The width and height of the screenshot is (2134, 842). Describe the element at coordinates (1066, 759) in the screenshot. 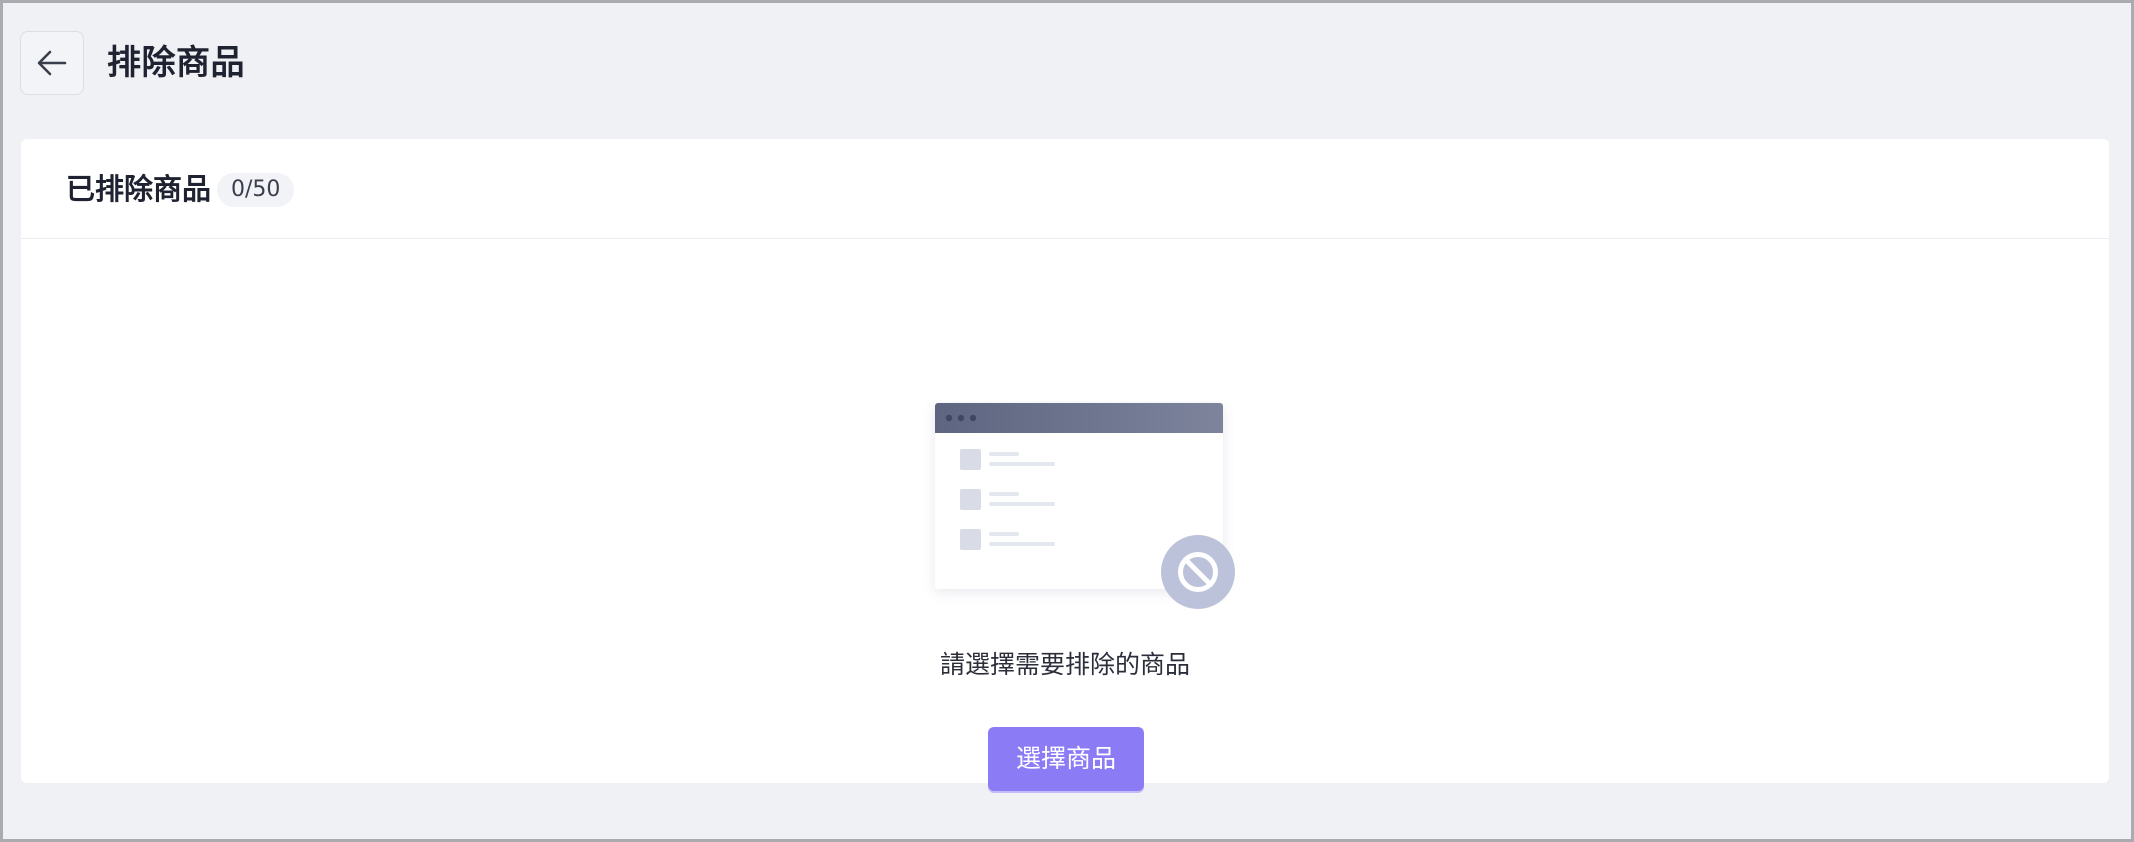

I see `select-products-button: 選擇商品` at that location.